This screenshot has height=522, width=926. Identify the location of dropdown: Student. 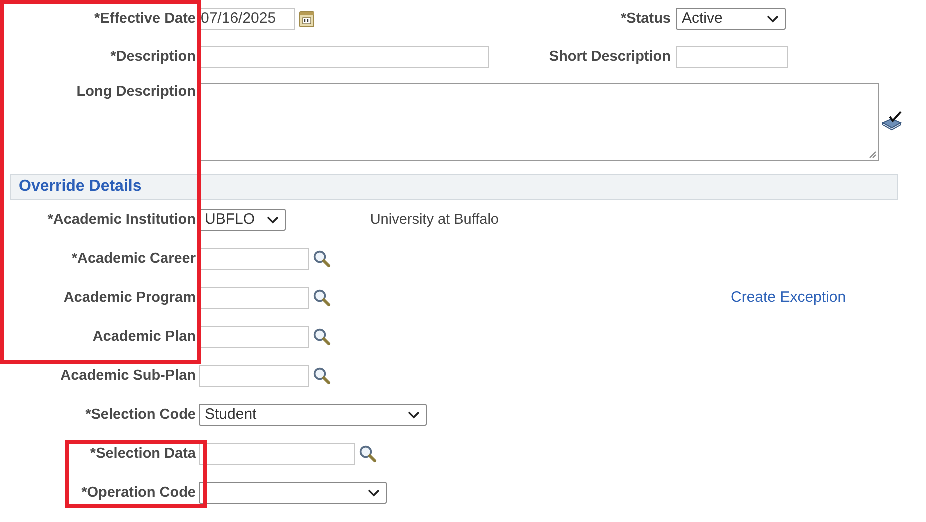
(313, 415).